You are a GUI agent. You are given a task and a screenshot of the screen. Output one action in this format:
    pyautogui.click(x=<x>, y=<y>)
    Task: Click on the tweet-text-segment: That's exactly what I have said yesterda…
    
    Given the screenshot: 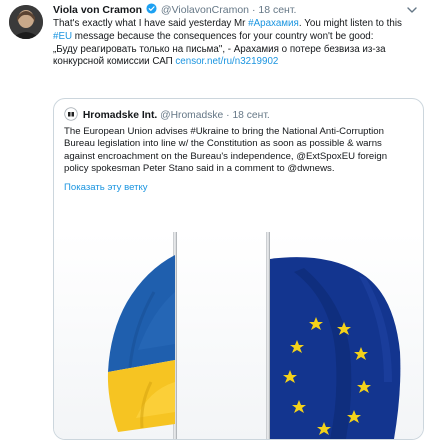 What is the action you would take?
    pyautogui.click(x=151, y=23)
    